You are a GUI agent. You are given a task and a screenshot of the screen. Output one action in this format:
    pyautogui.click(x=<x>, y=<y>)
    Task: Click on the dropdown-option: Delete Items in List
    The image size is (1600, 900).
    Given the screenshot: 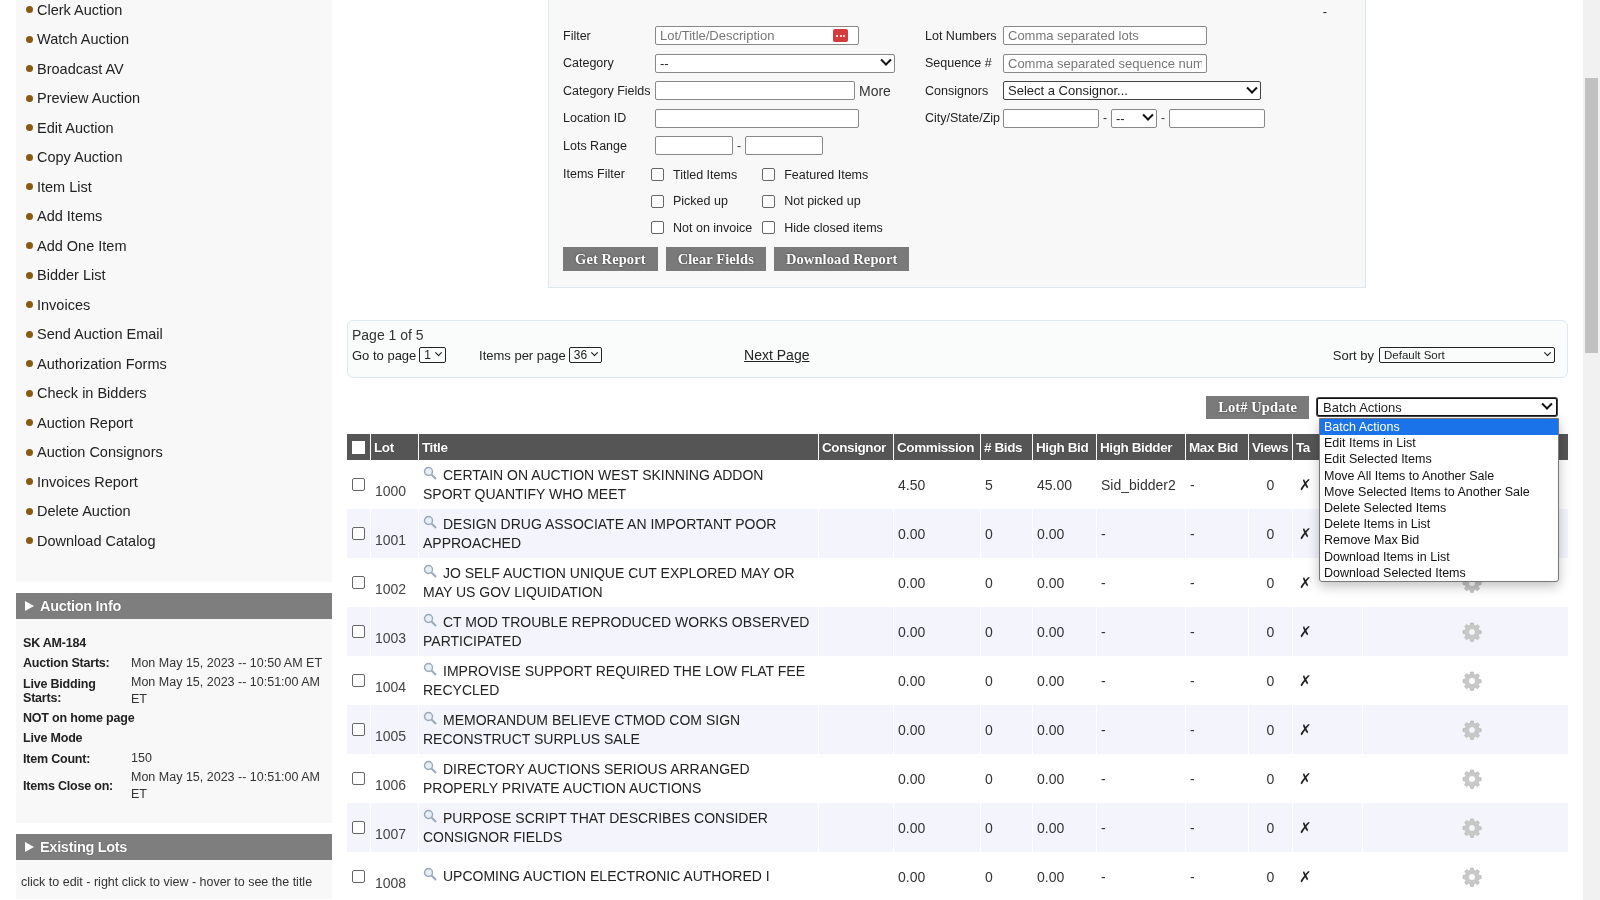 What is the action you would take?
    pyautogui.click(x=1439, y=524)
    